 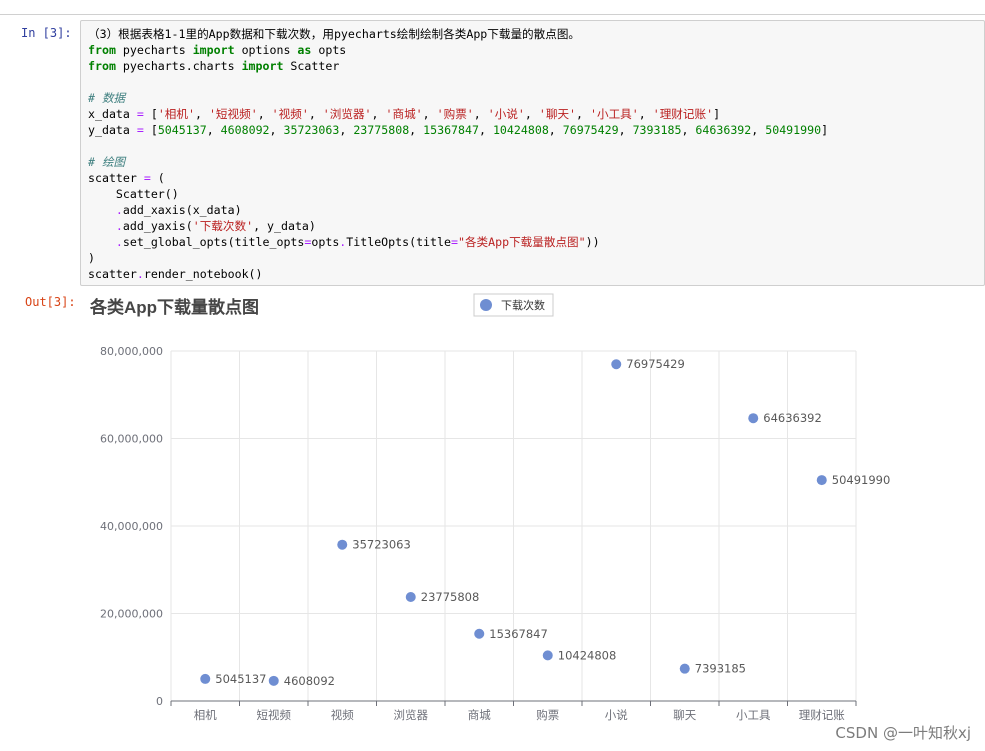 What do you see at coordinates (486, 305) in the screenshot?
I see `legend-marker-icon` at bounding box center [486, 305].